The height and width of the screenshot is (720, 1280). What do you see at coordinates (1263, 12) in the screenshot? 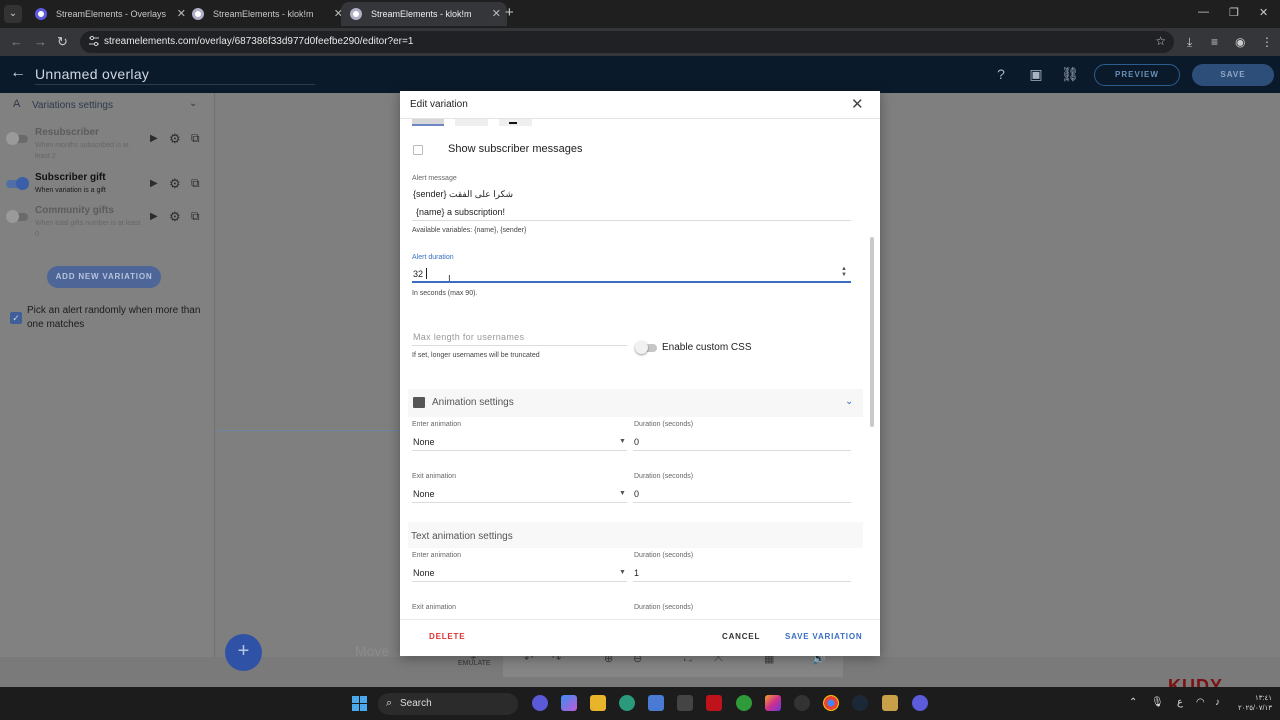
I see `close-window-icon: ✕` at bounding box center [1263, 12].